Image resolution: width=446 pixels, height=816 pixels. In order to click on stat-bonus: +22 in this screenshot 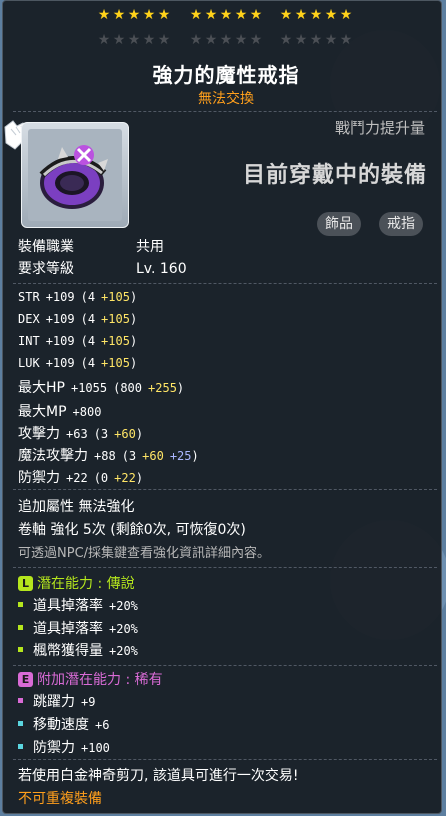, I will do `click(125, 478)`.